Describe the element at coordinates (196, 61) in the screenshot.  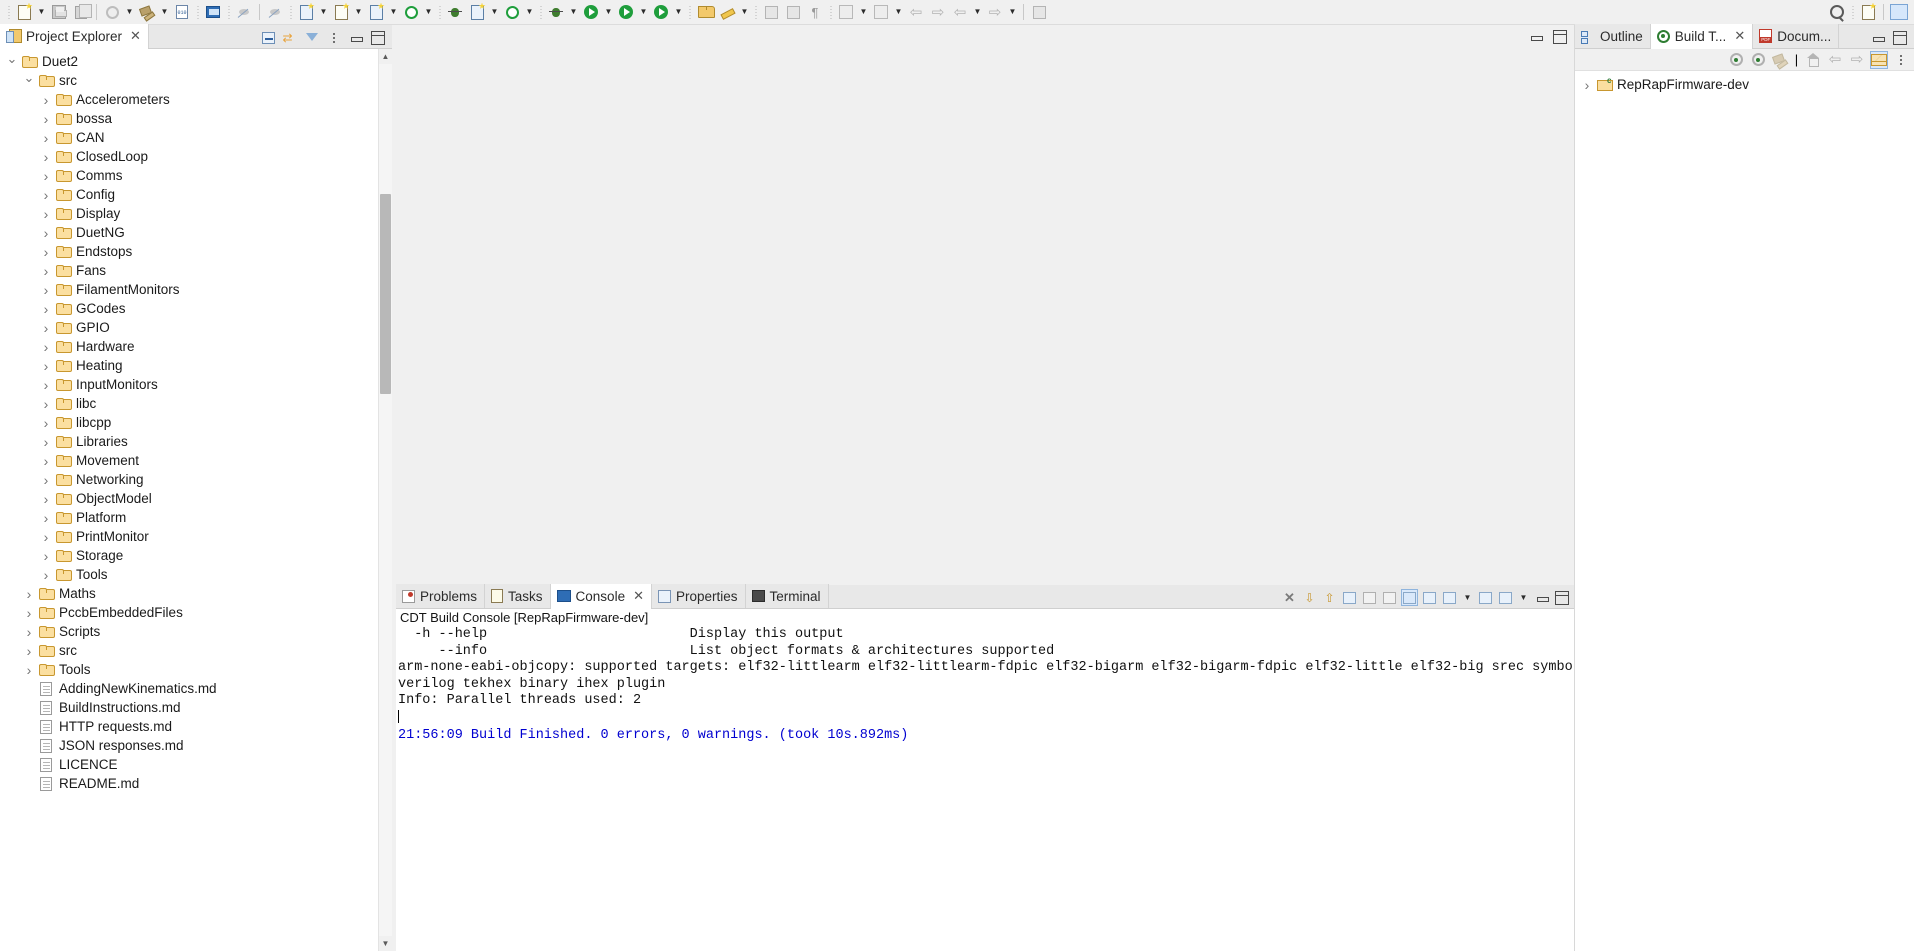
I see `tree-item: Duet2` at that location.